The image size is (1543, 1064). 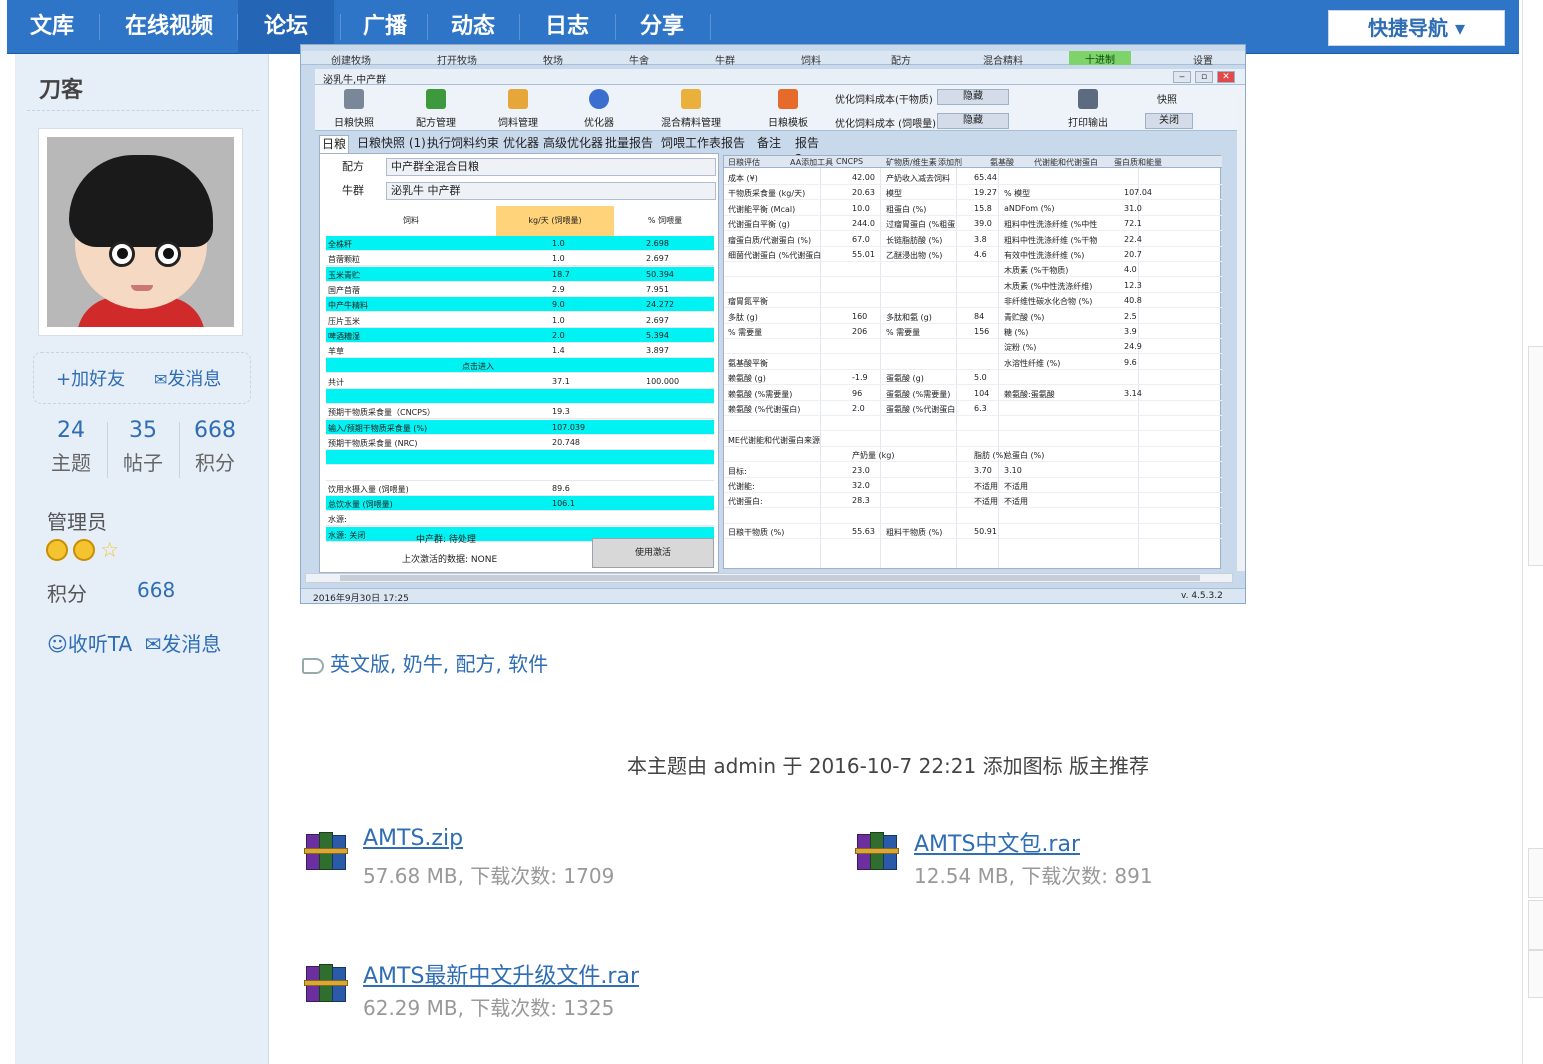 I want to click on feed-row: 玉米青贮 18.7 50.394, so click(x=520, y=274).